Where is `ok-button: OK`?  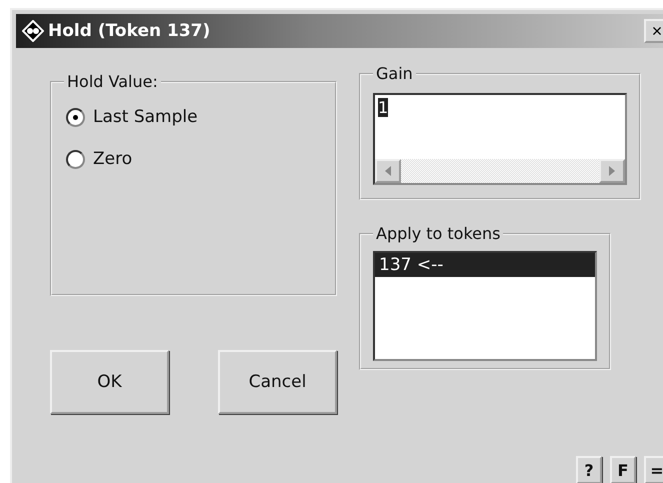 ok-button: OK is located at coordinates (109, 382).